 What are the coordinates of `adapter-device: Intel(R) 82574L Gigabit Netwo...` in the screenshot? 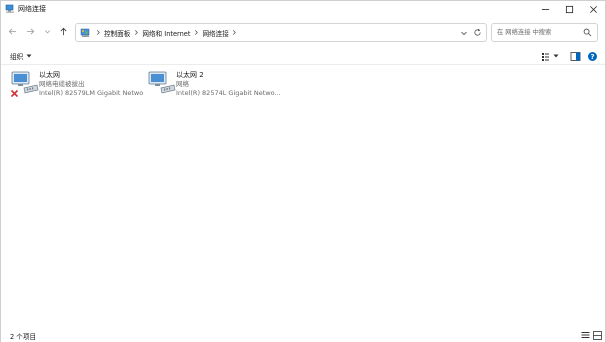 It's located at (228, 93).